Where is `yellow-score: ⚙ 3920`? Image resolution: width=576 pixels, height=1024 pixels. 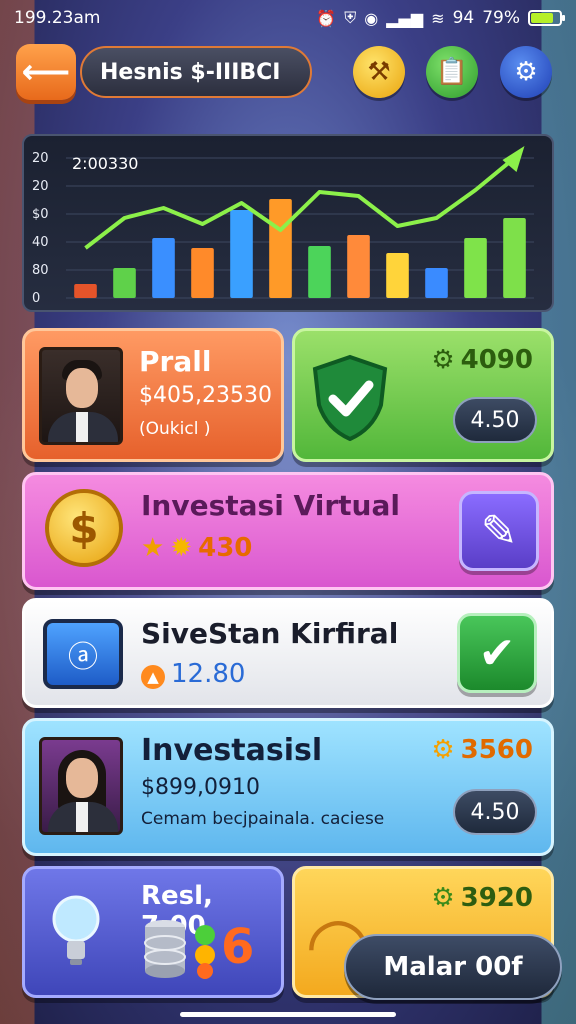
yellow-score: ⚙ 3920 is located at coordinates (482, 898).